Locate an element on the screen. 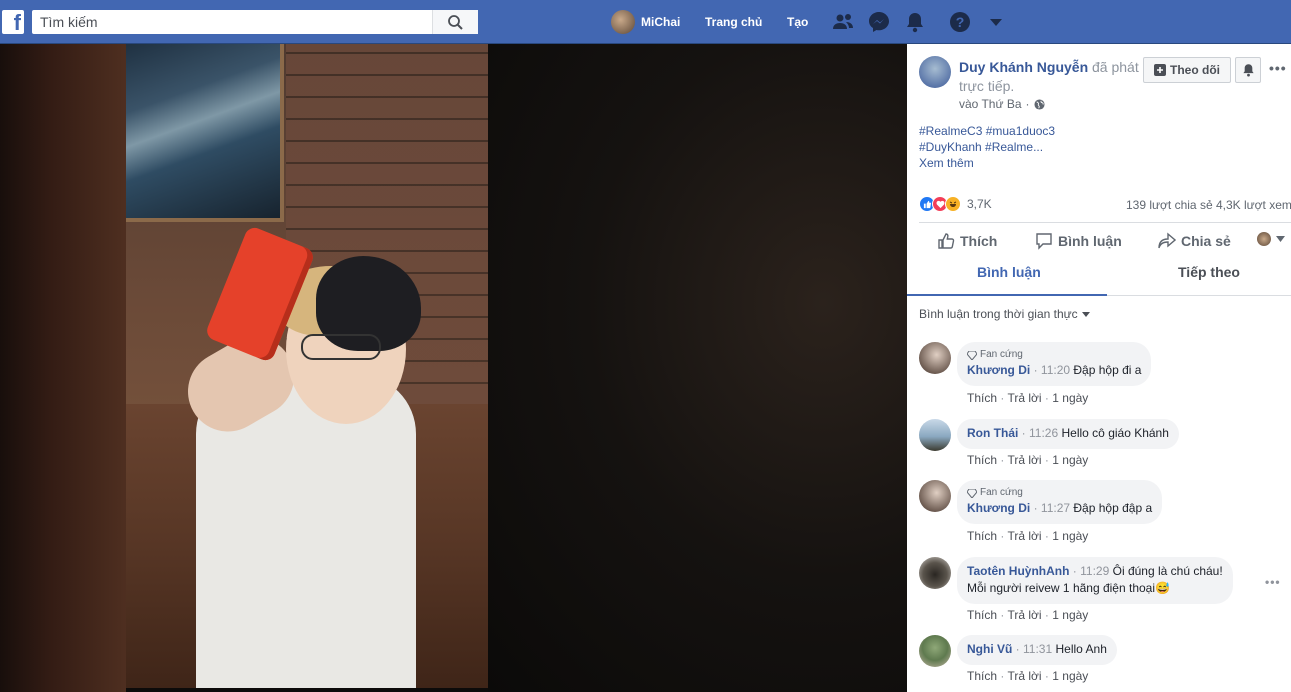 This screenshot has width=1291, height=692. painting-image is located at coordinates (205, 133).